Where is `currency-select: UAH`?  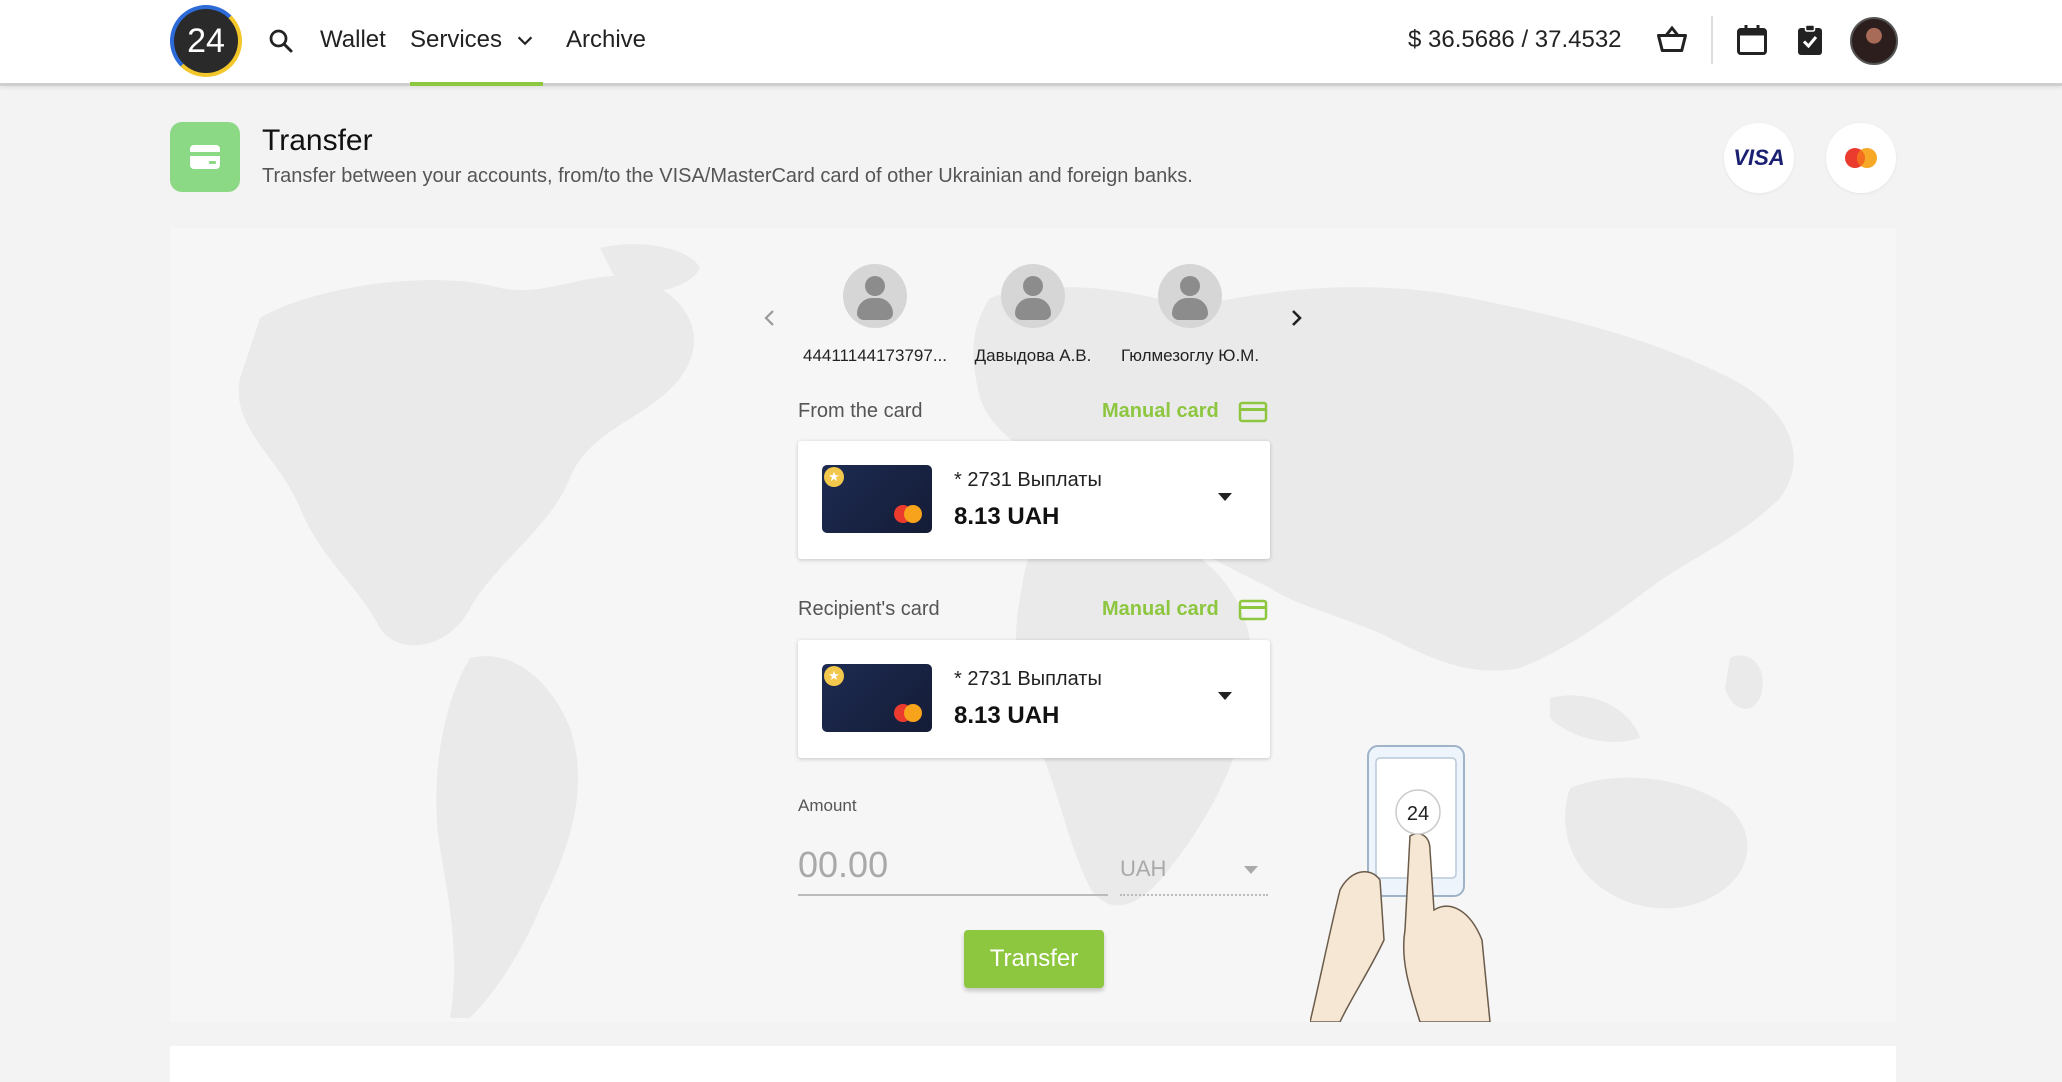 currency-select: UAH is located at coordinates (1194, 871).